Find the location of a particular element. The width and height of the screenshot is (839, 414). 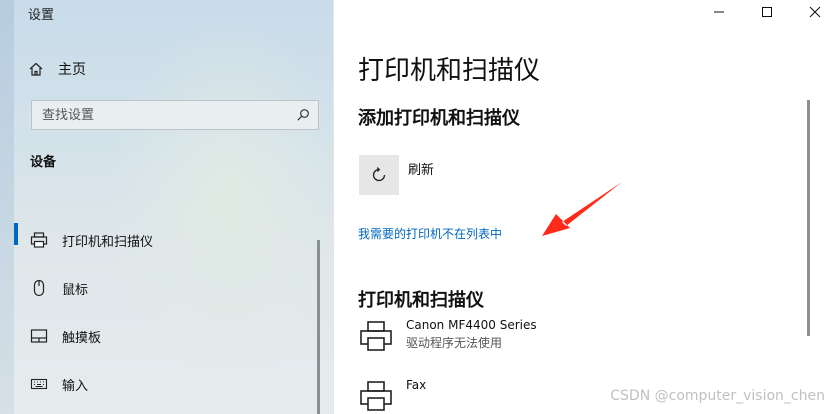

maximize-icon is located at coordinates (767, 12).